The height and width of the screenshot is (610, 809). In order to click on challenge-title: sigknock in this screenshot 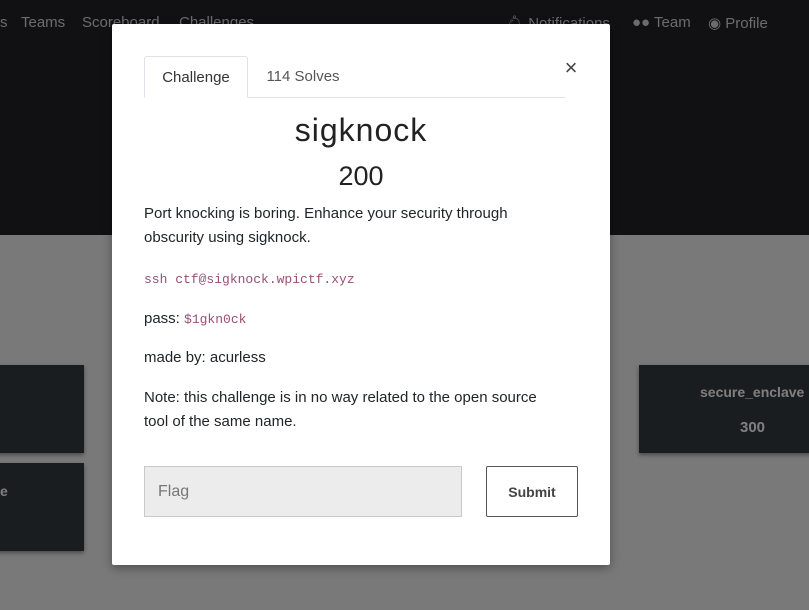, I will do `click(361, 130)`.